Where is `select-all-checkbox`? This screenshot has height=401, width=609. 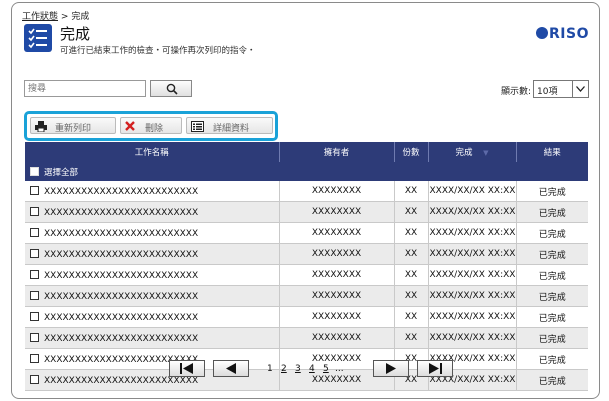
select-all-checkbox is located at coordinates (34, 171).